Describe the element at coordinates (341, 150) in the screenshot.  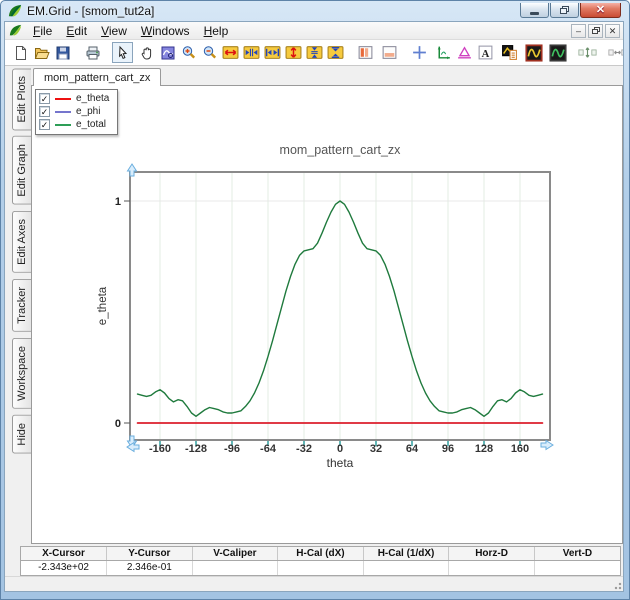
I see `svg-text: mom_pattern_cart_zx` at that location.